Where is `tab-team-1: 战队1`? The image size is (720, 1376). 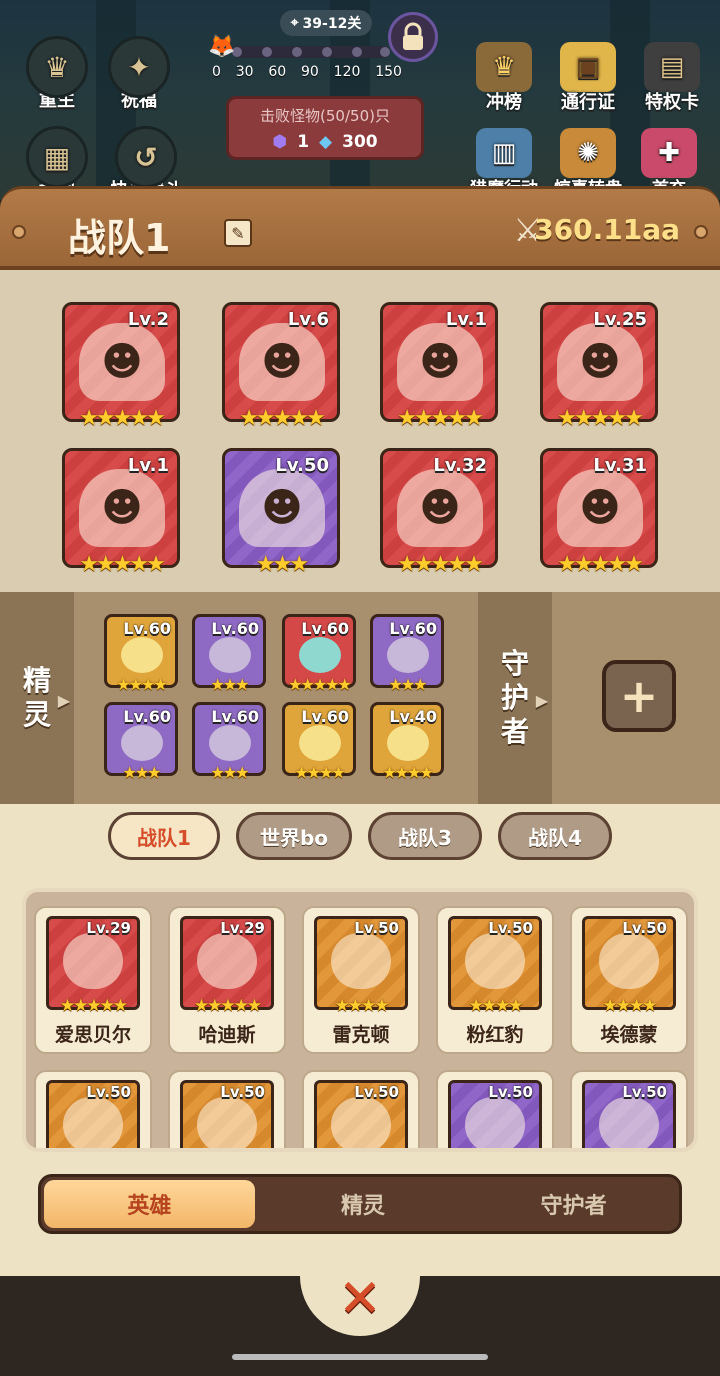
tab-team-1: 战队1 is located at coordinates (164, 836).